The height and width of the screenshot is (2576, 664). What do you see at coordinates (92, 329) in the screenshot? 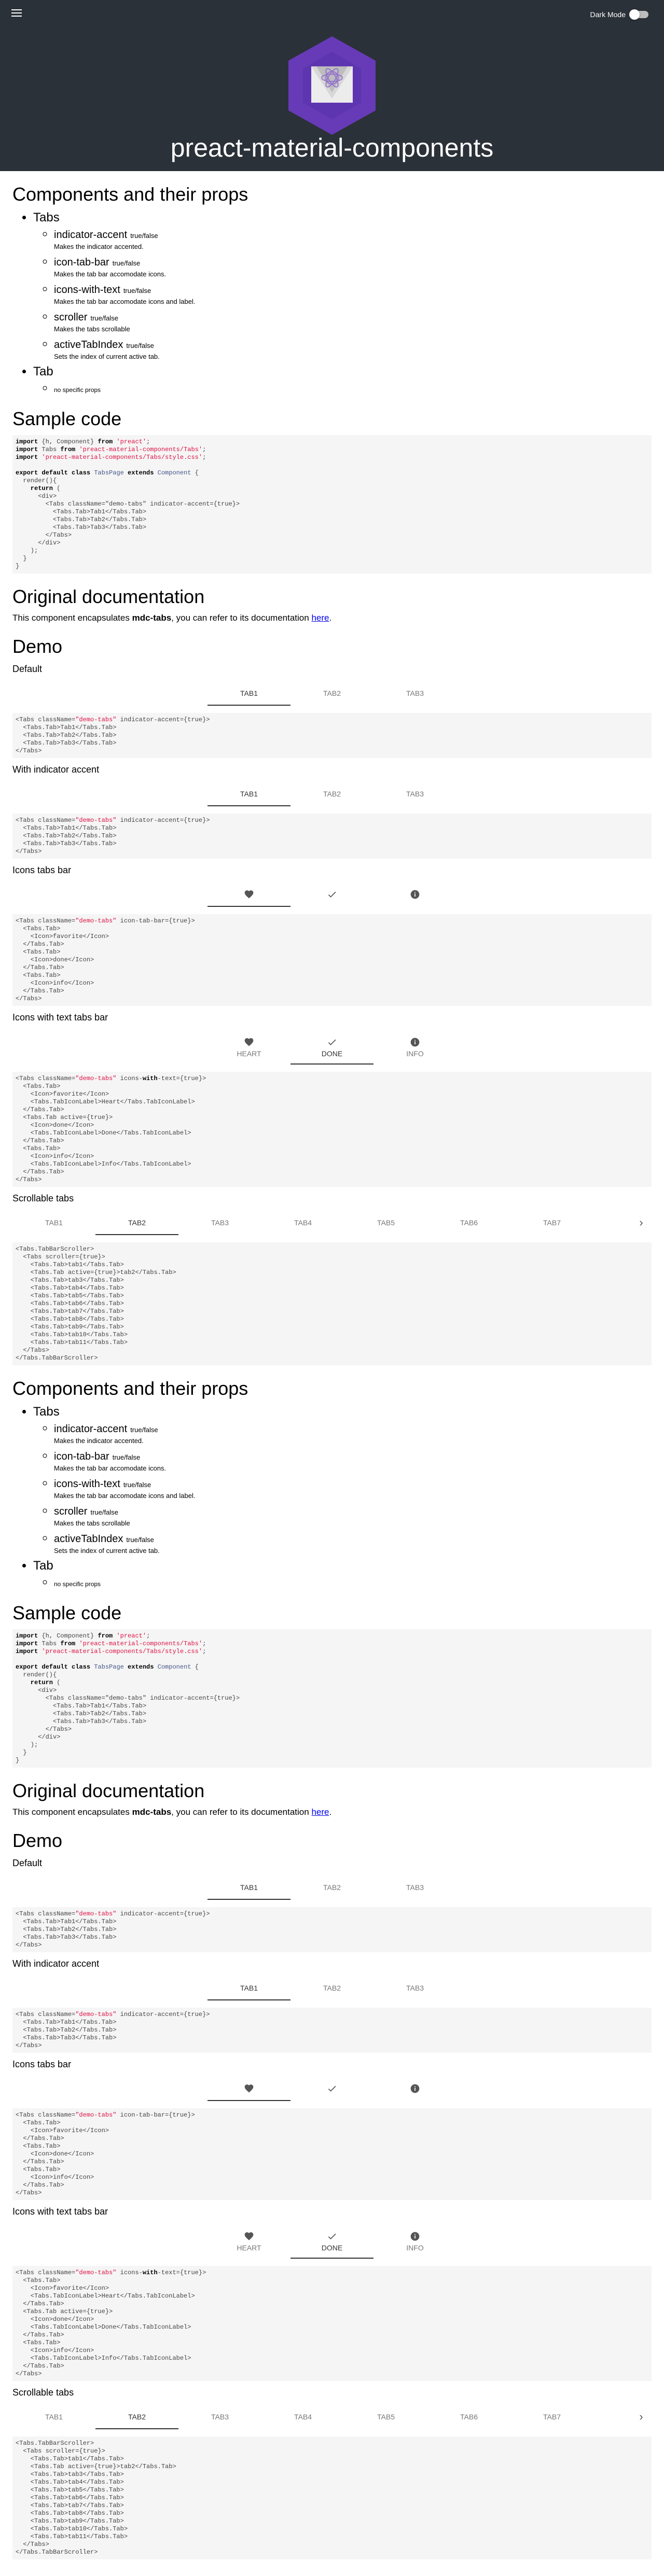
I see `prop-desc: Makes the tabs scrollable` at bounding box center [92, 329].